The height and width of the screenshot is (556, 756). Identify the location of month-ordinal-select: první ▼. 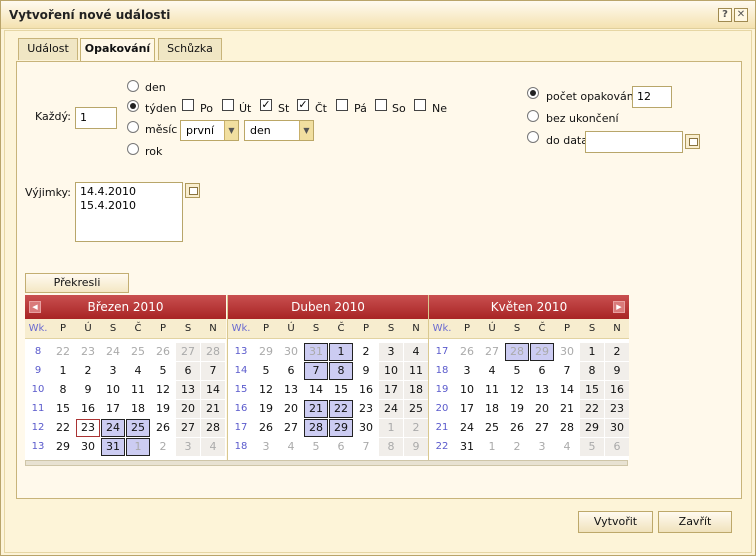
(209, 130).